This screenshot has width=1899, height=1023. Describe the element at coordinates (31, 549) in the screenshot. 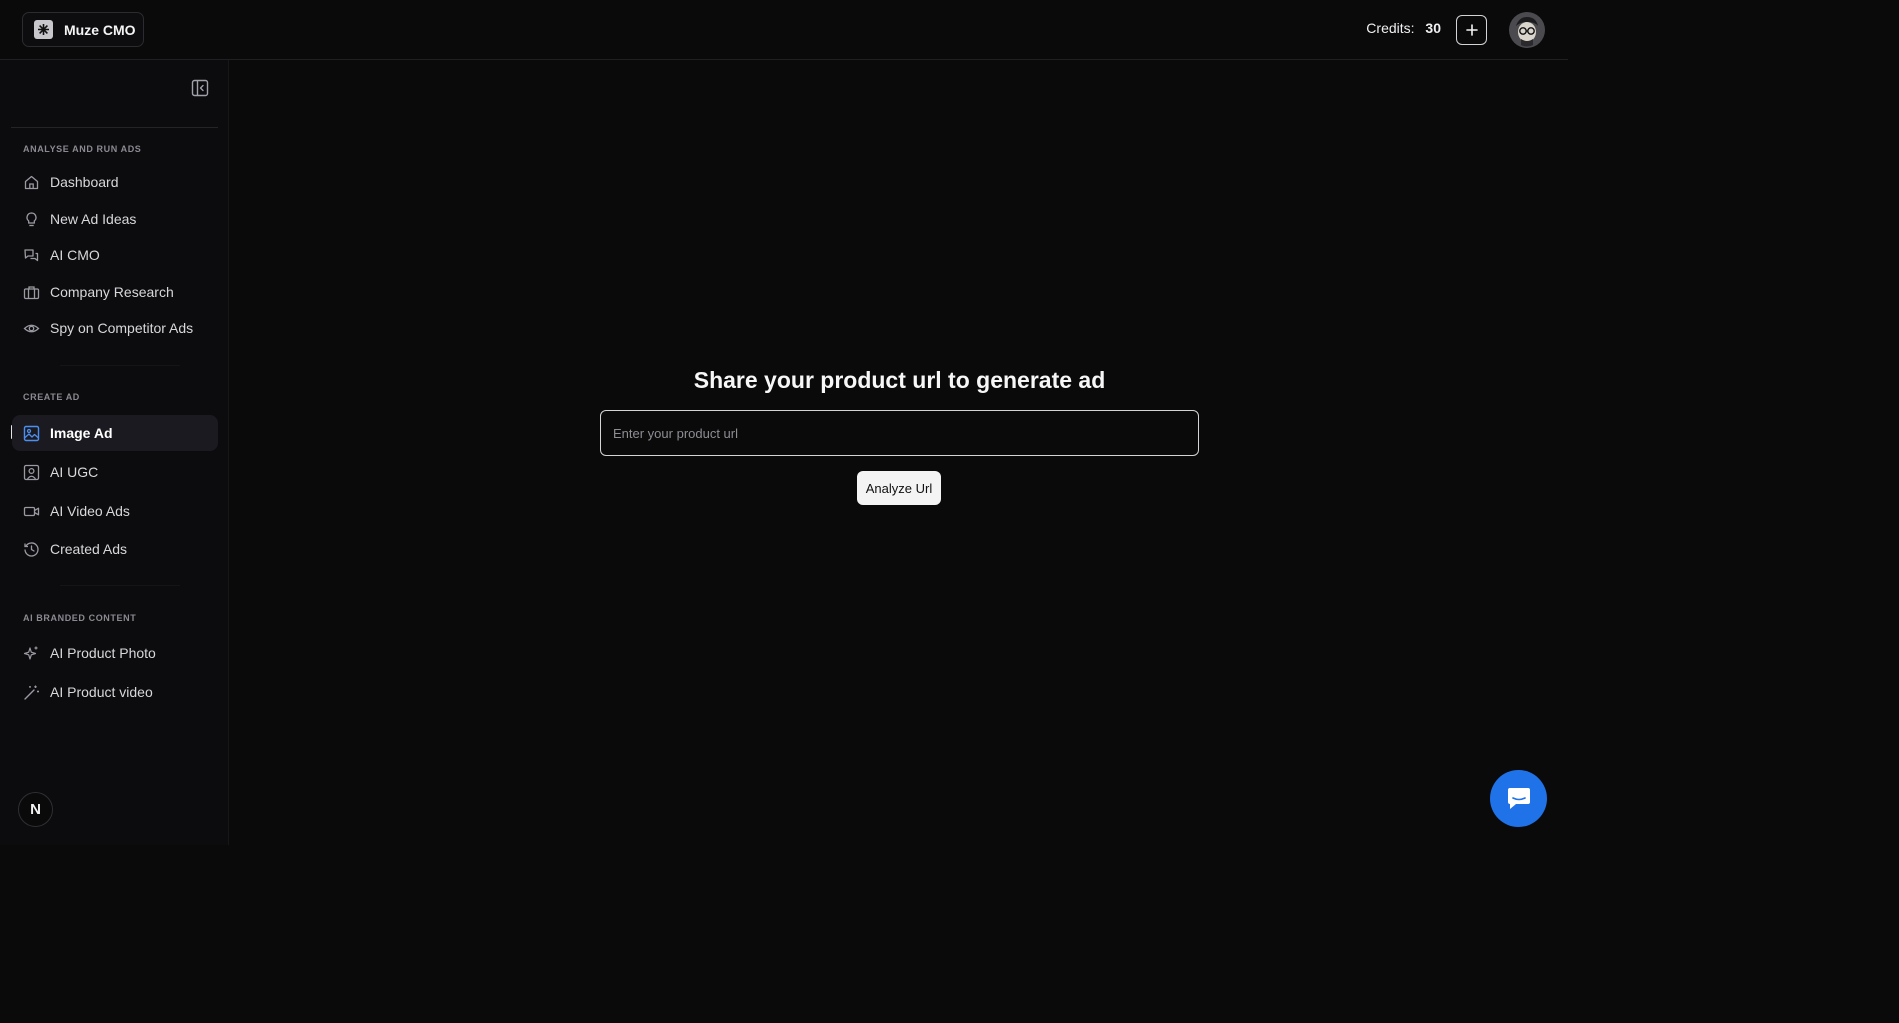

I see `history-icon` at that location.